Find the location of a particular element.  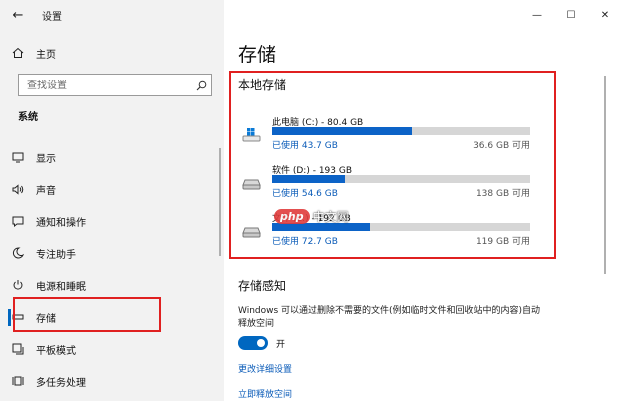

app-title: 设置 is located at coordinates (52, 17).